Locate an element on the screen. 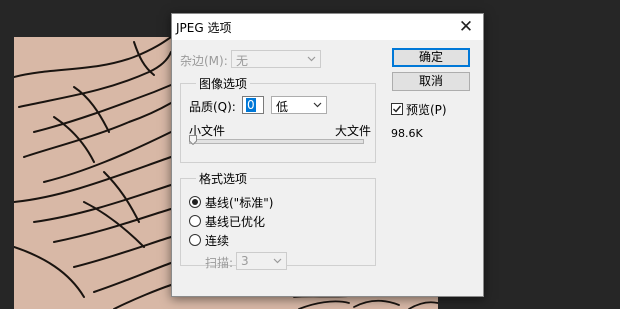 This screenshot has width=620, height=309. quality-value: 0 is located at coordinates (251, 105).